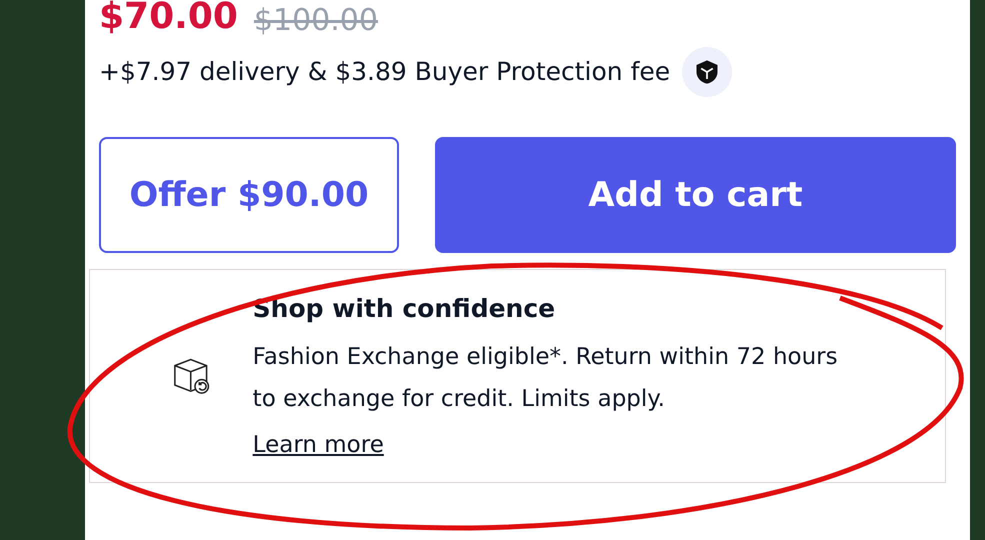  What do you see at coordinates (558, 445) in the screenshot?
I see `learn-more-link: Learn more` at bounding box center [558, 445].